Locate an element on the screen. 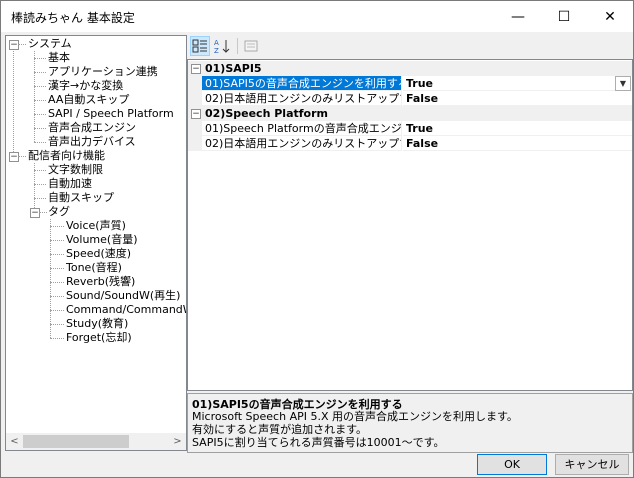 This screenshot has width=634, height=478. property-value: True is located at coordinates (517, 128).